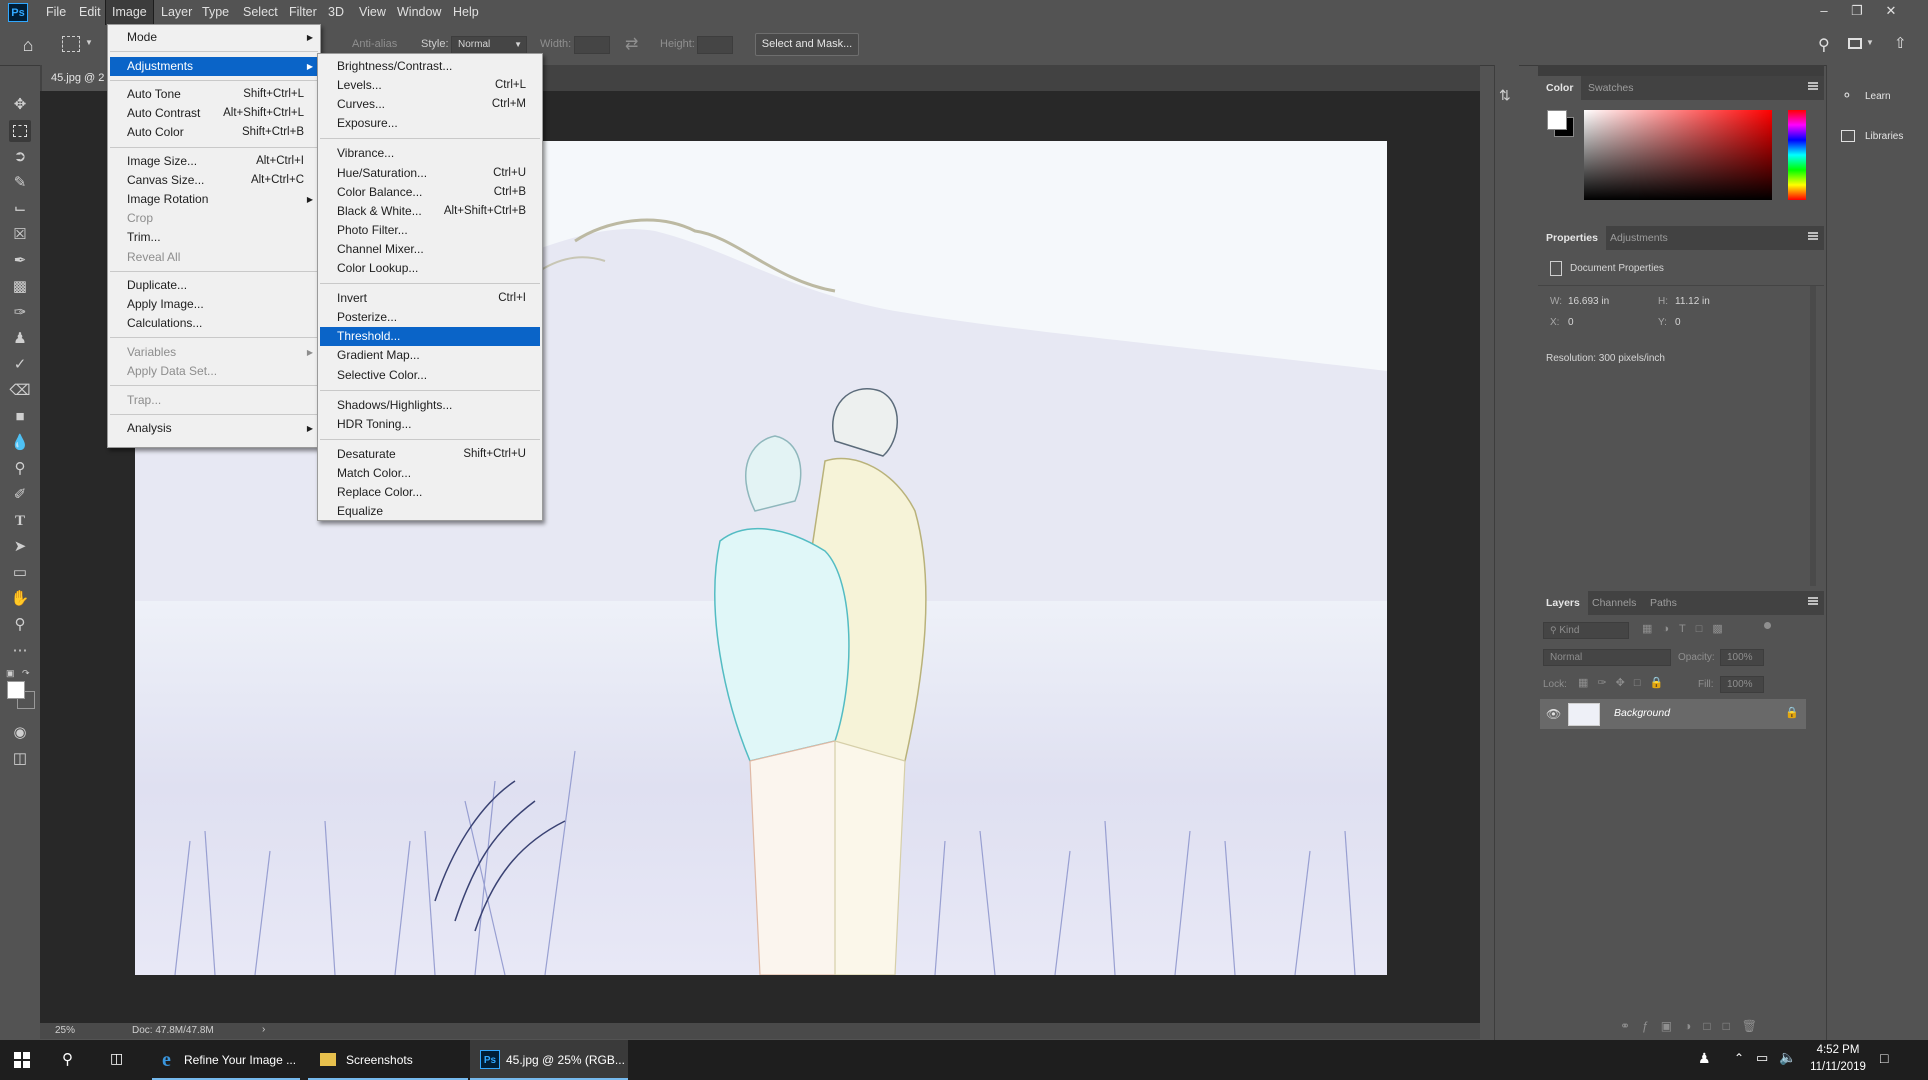  I want to click on history-icon: ⇅, so click(1505, 95).